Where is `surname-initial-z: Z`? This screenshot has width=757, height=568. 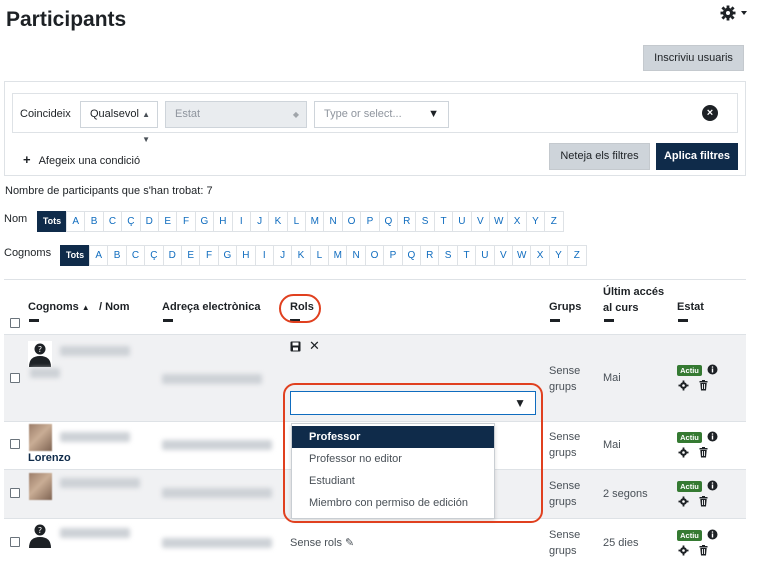
surname-initial-z: Z is located at coordinates (577, 255).